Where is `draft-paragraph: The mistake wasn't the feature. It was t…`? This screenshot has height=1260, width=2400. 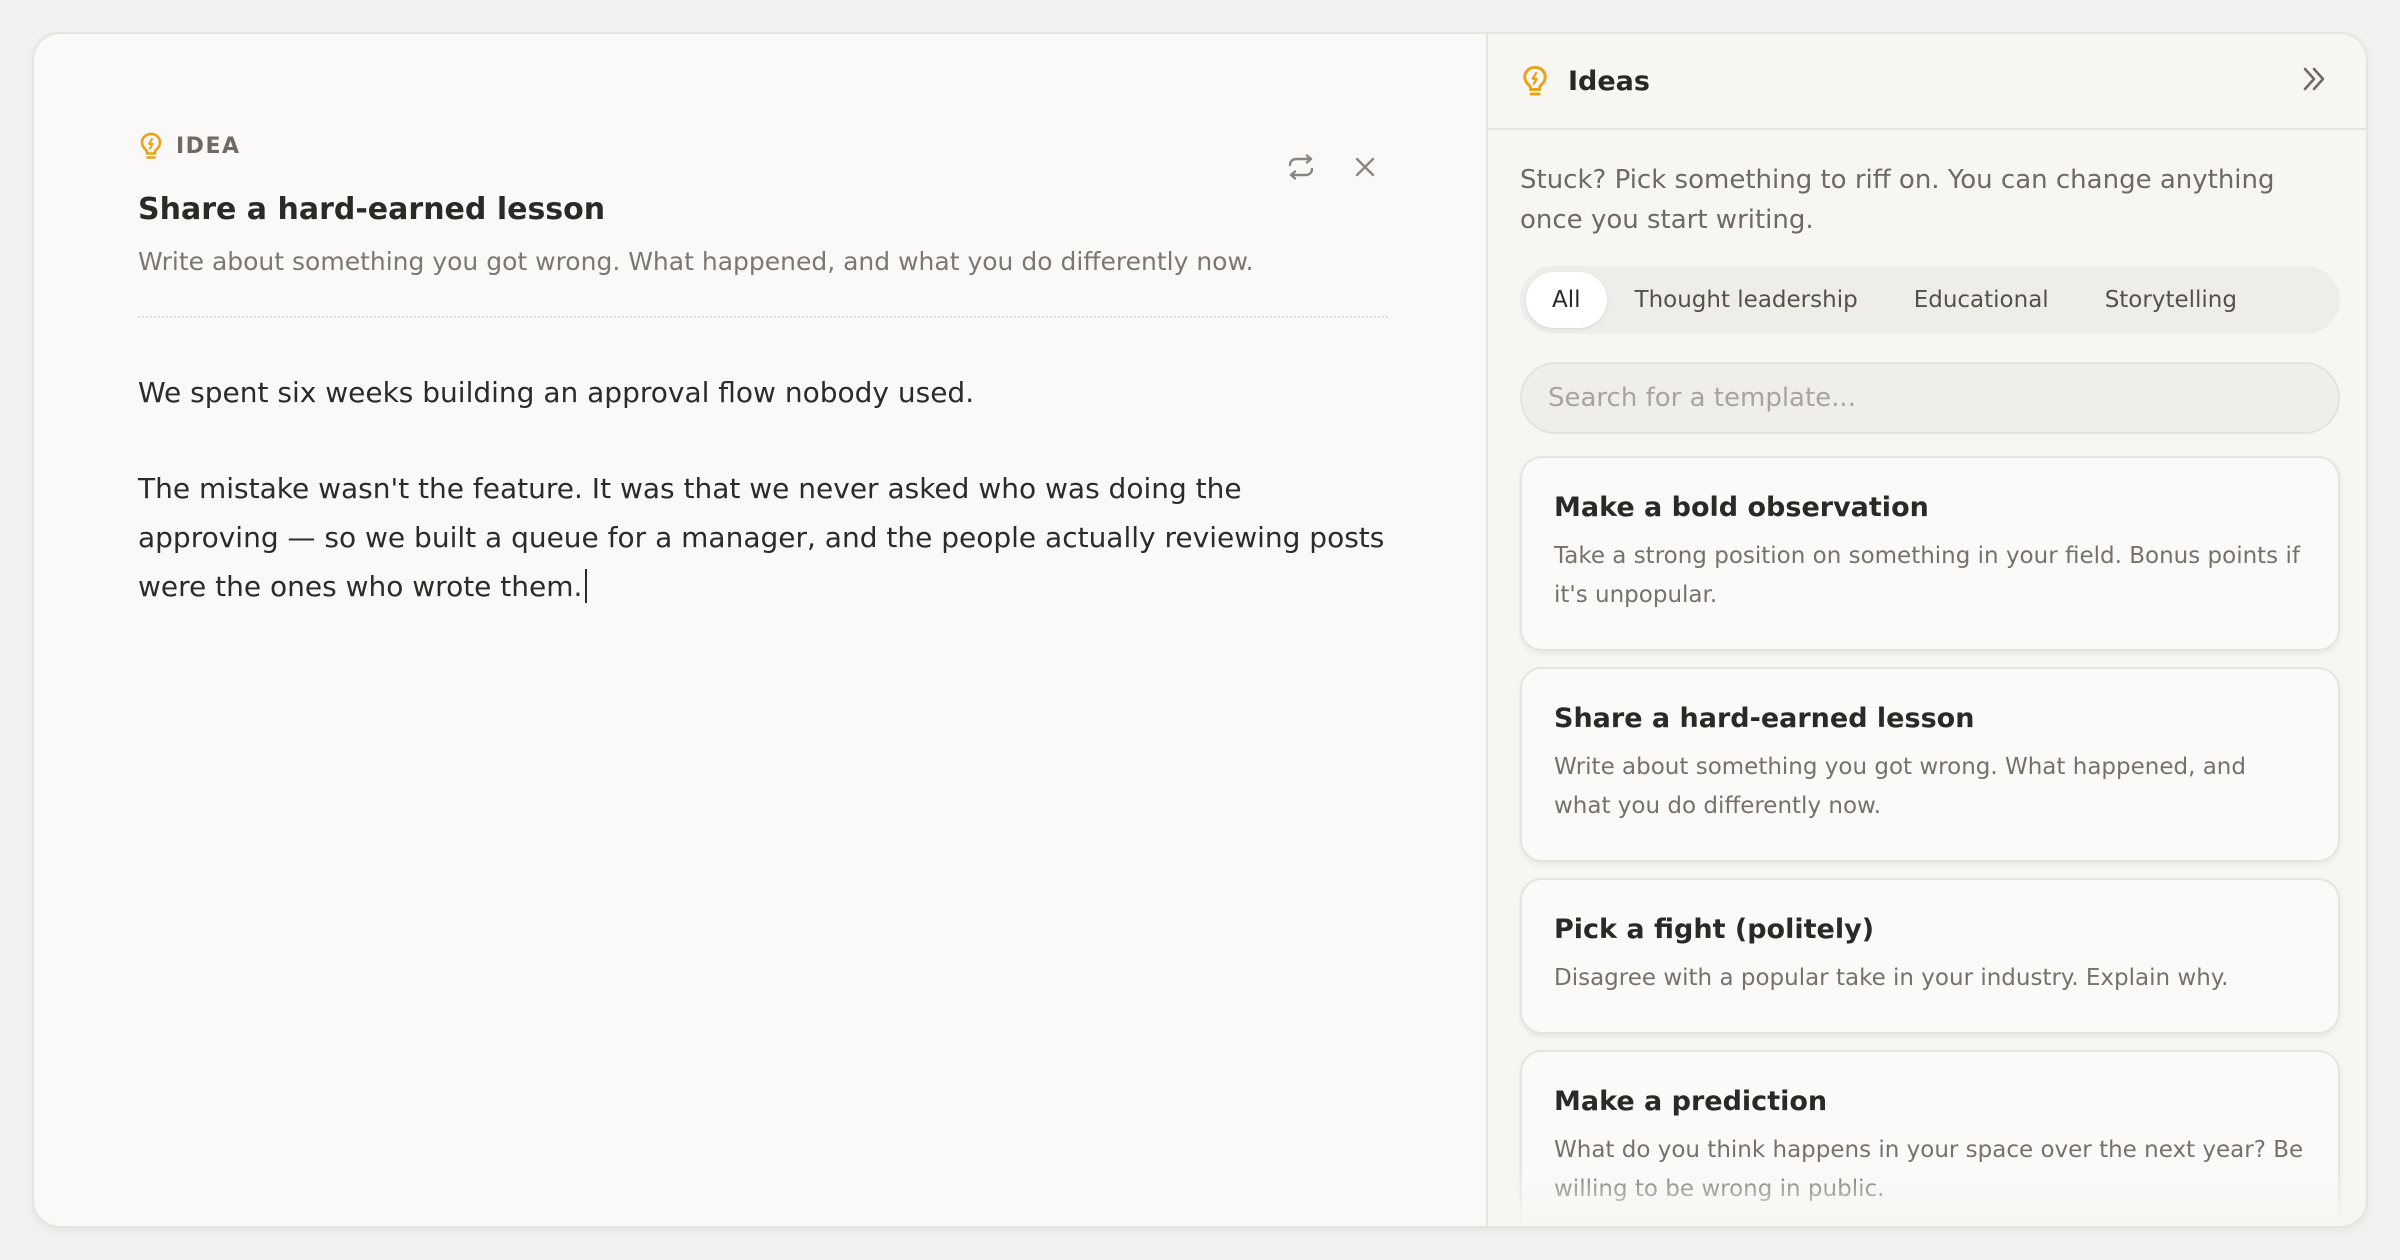 draft-paragraph: The mistake wasn't the feature. It was t… is located at coordinates (763, 537).